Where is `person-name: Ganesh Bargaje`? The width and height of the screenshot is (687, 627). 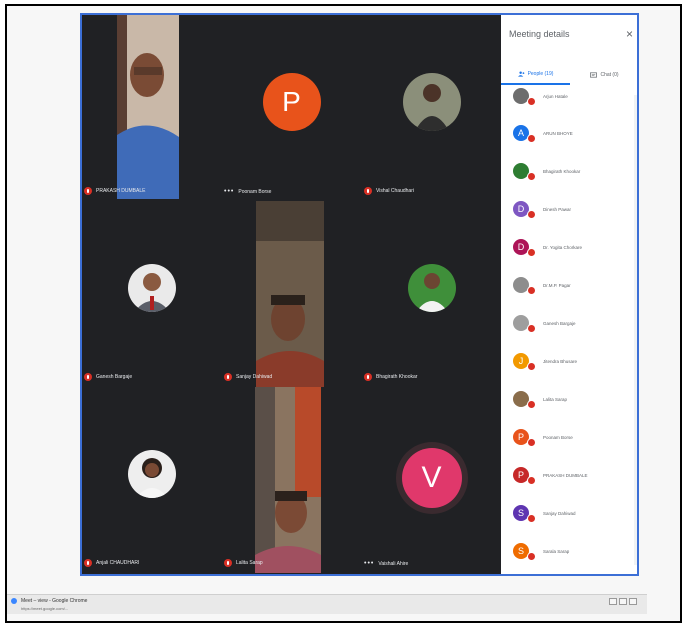
person-name: Ganesh Bargaje is located at coordinates (559, 323).